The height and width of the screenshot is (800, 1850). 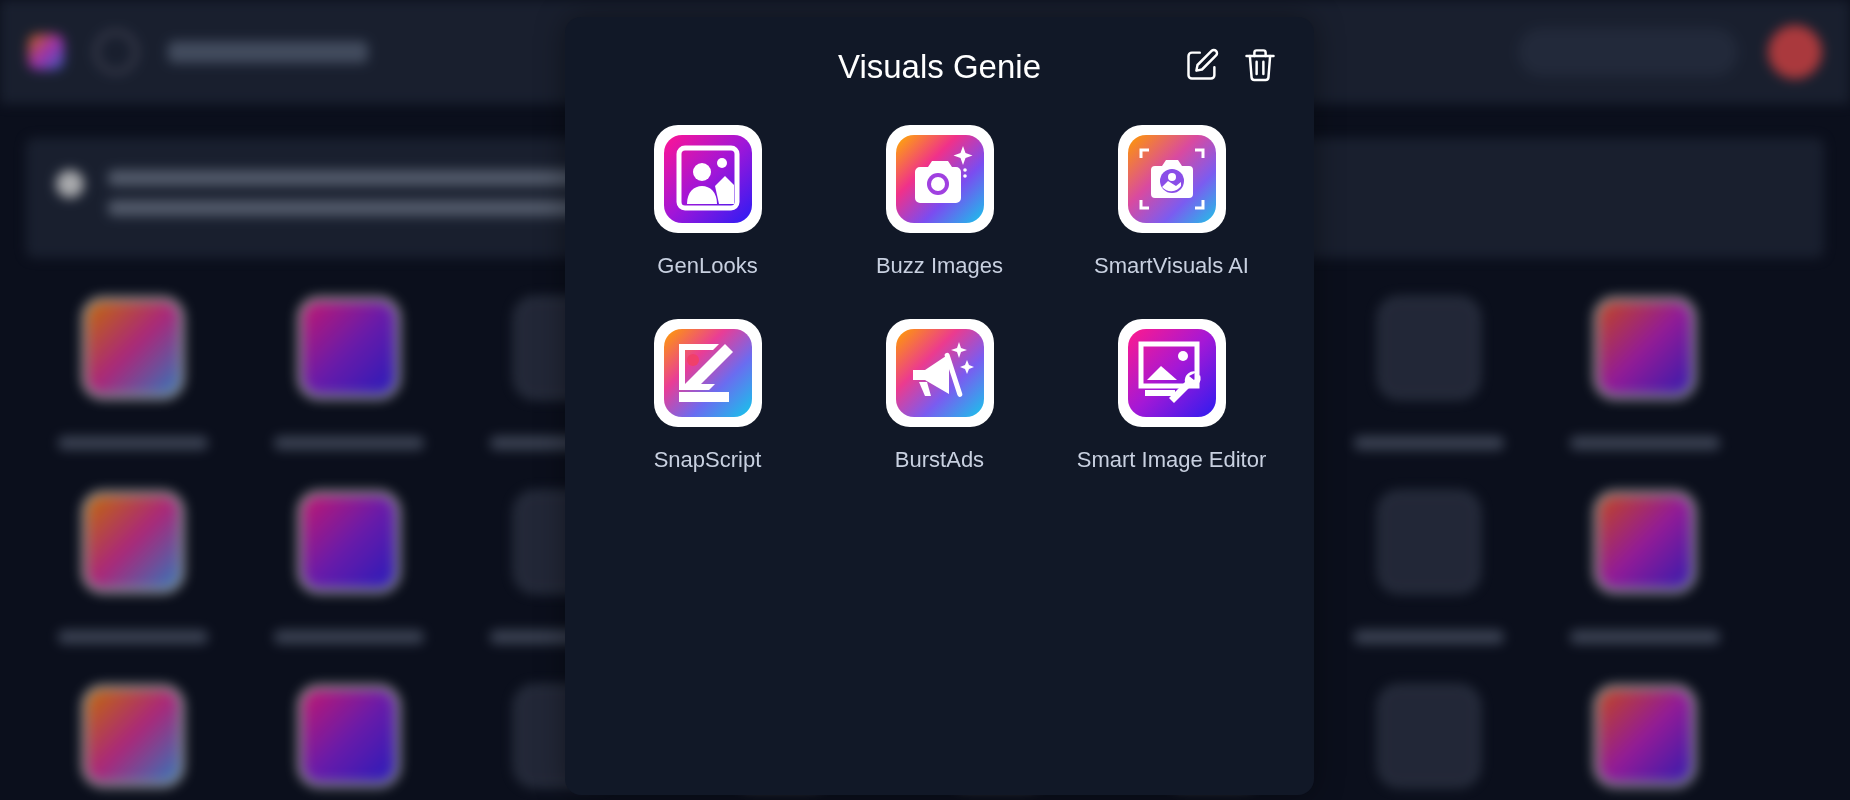 What do you see at coordinates (1260, 65) in the screenshot?
I see `trash-icon` at bounding box center [1260, 65].